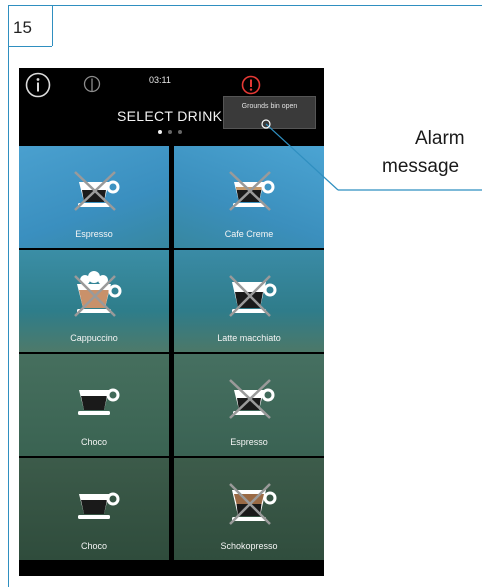  I want to click on callout-leader-line, so click(371, 155).